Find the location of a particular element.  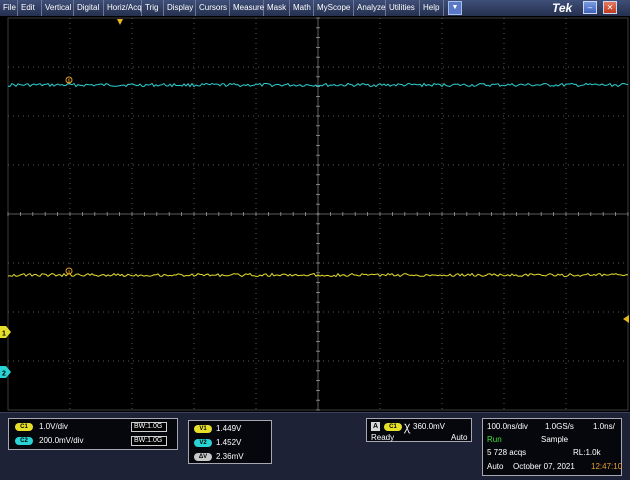

record-length: RL:1.0k is located at coordinates (587, 452).